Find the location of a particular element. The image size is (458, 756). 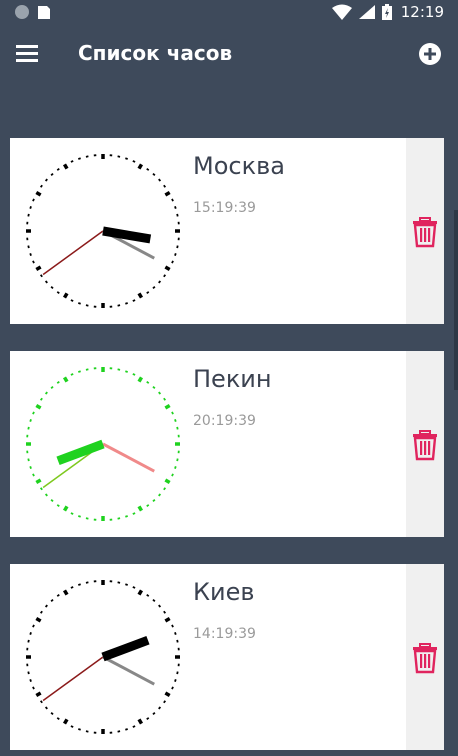

clock-time: 20:19:39 is located at coordinates (224, 421).